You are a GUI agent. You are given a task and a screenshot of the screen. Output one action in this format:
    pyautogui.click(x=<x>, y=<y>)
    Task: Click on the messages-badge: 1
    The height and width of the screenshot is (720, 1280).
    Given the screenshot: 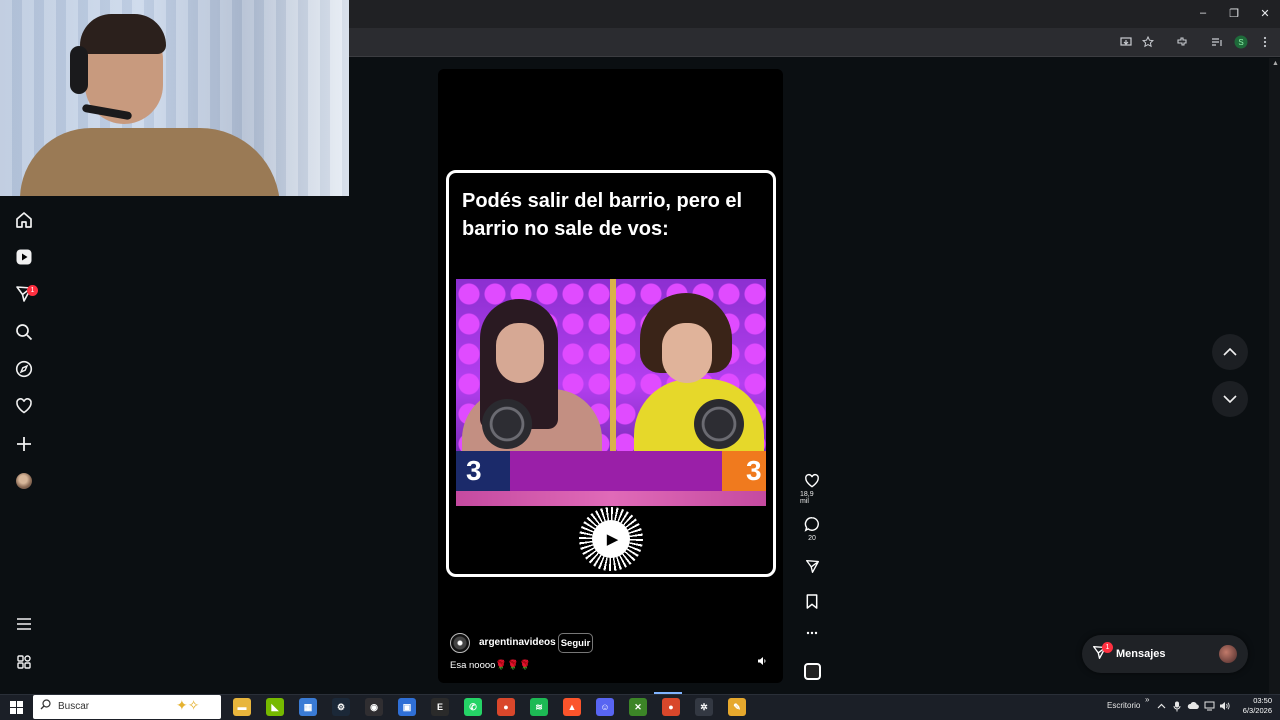 What is the action you would take?
    pyautogui.click(x=32, y=290)
    